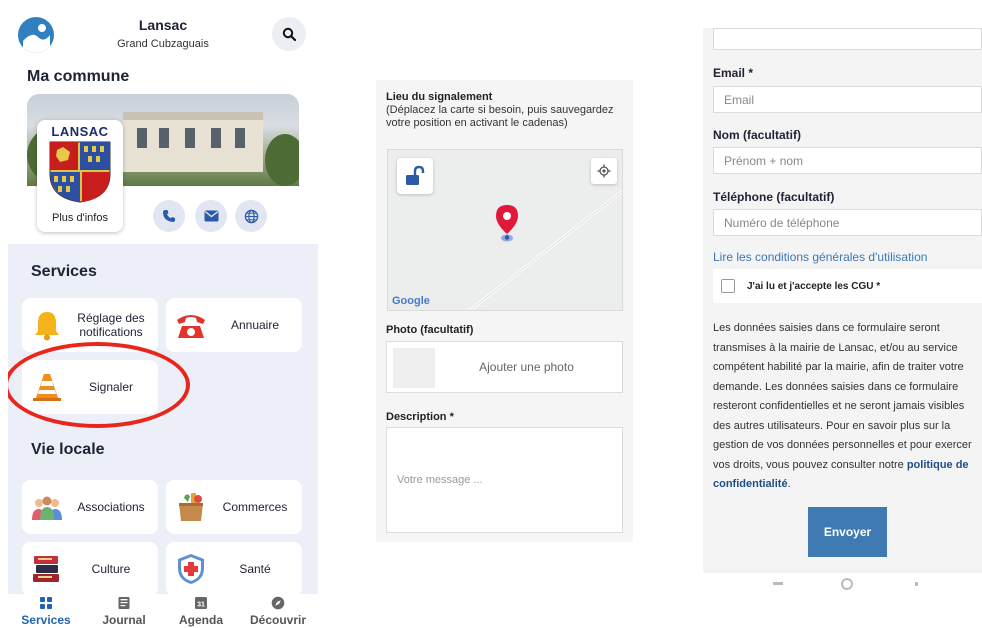 This screenshot has width=982, height=628. I want to click on terms-checkbox, so click(728, 286).